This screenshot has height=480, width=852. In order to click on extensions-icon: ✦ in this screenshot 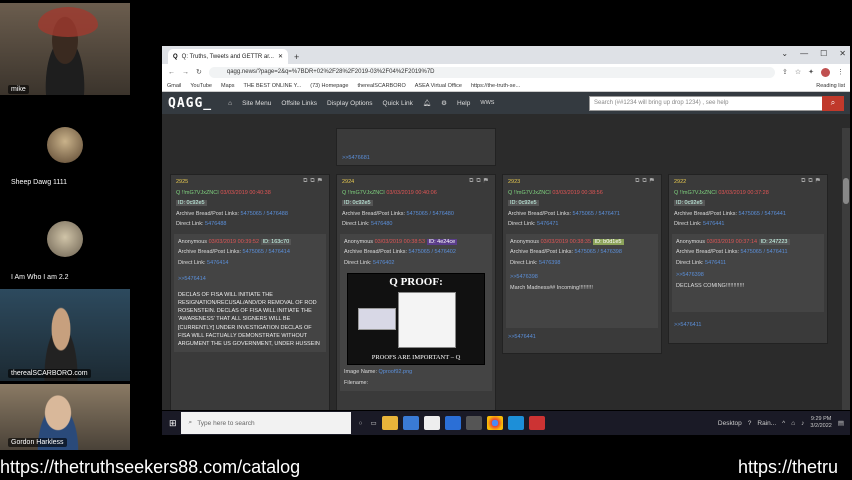, I will do `click(811, 72)`.